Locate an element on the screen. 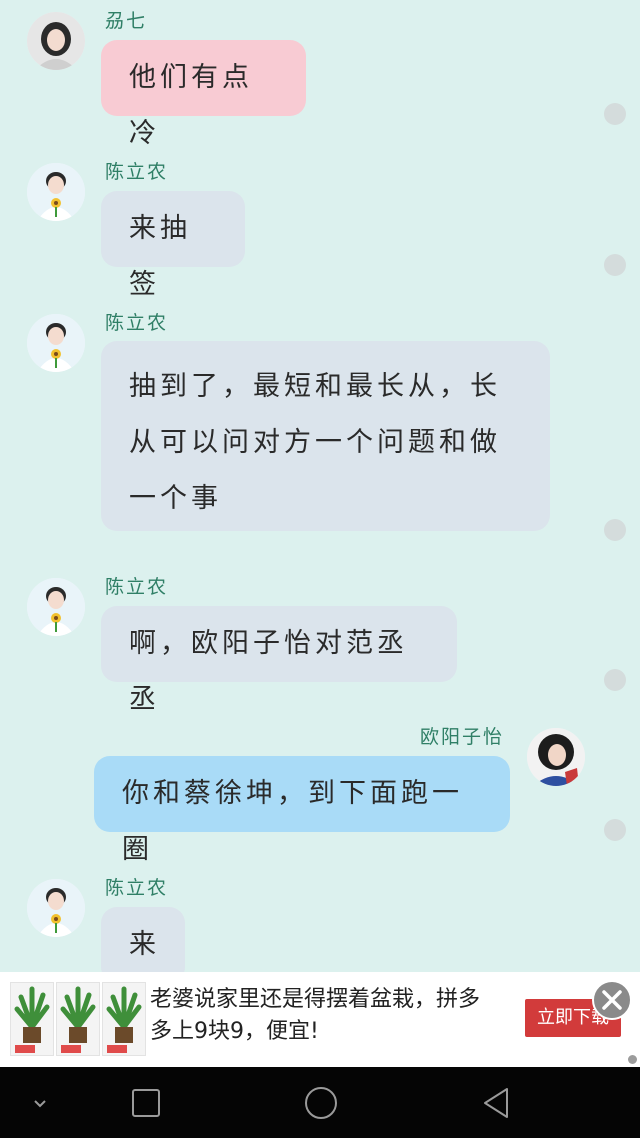 The width and height of the screenshot is (640, 1138). circle-home-icon is located at coordinates (321, 1103).